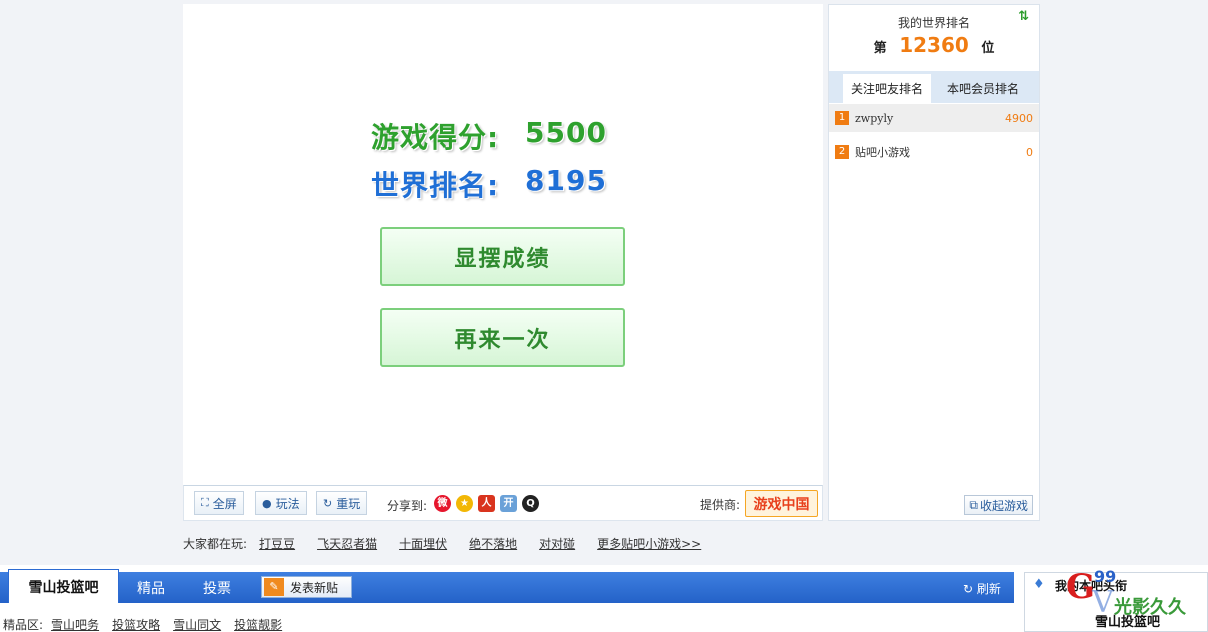  What do you see at coordinates (1039, 584) in the screenshot?
I see `medal-icon: ♦` at bounding box center [1039, 584].